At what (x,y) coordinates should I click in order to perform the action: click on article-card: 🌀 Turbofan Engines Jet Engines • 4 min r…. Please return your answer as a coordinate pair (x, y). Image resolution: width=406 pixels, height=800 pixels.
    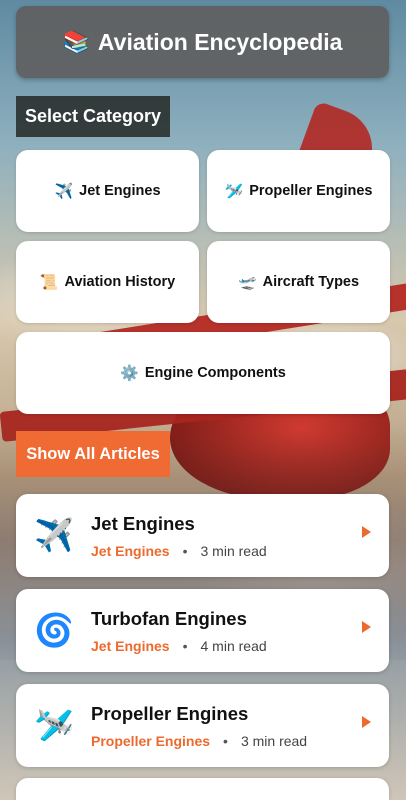
    Looking at the image, I should click on (202, 630).